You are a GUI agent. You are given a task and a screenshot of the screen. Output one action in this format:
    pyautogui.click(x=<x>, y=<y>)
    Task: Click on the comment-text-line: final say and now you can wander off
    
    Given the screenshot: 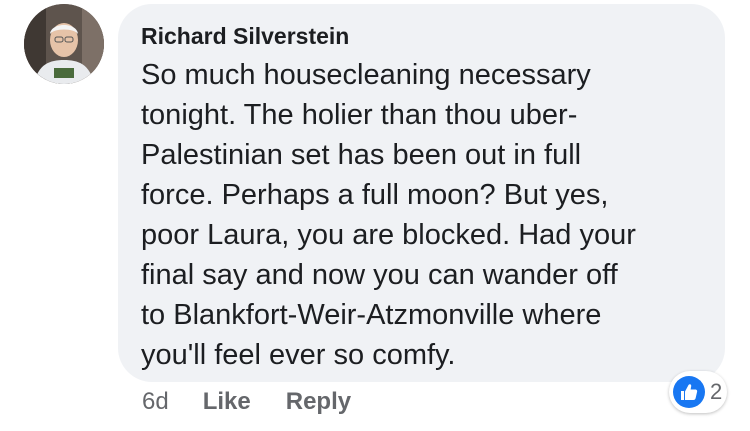 What is the action you would take?
    pyautogui.click(x=379, y=275)
    